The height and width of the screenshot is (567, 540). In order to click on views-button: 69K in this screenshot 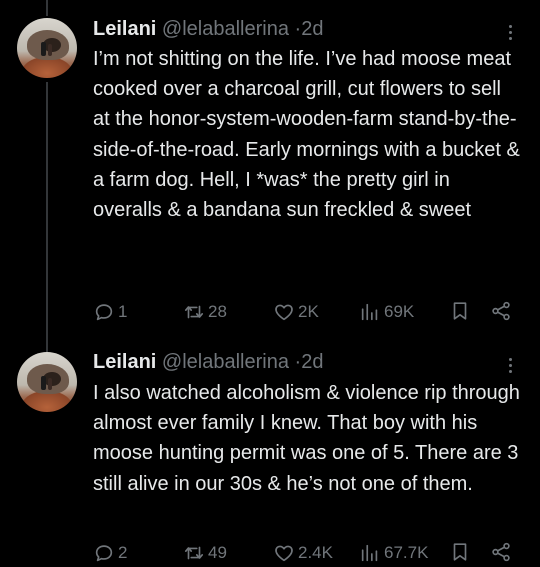, I will do `click(386, 312)`.